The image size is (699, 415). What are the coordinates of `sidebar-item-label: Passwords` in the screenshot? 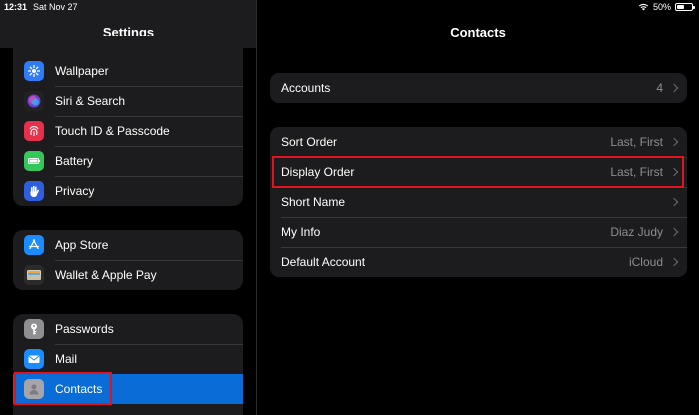 It's located at (84, 329).